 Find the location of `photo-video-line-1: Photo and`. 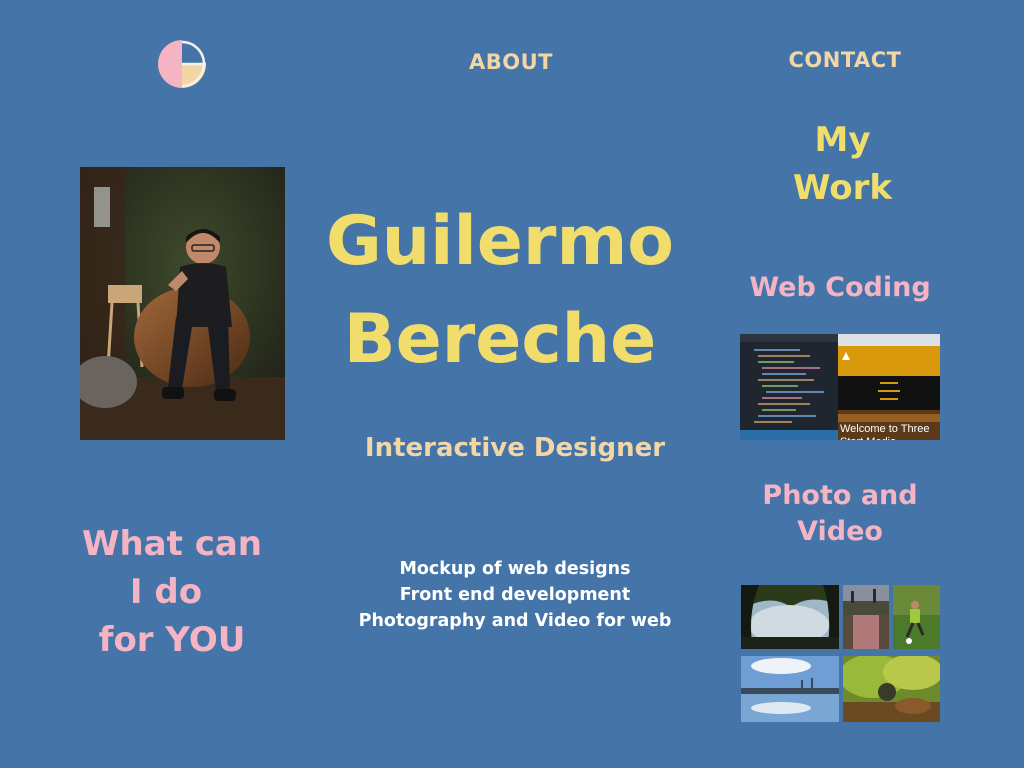

photo-video-line-1: Photo and is located at coordinates (840, 495).